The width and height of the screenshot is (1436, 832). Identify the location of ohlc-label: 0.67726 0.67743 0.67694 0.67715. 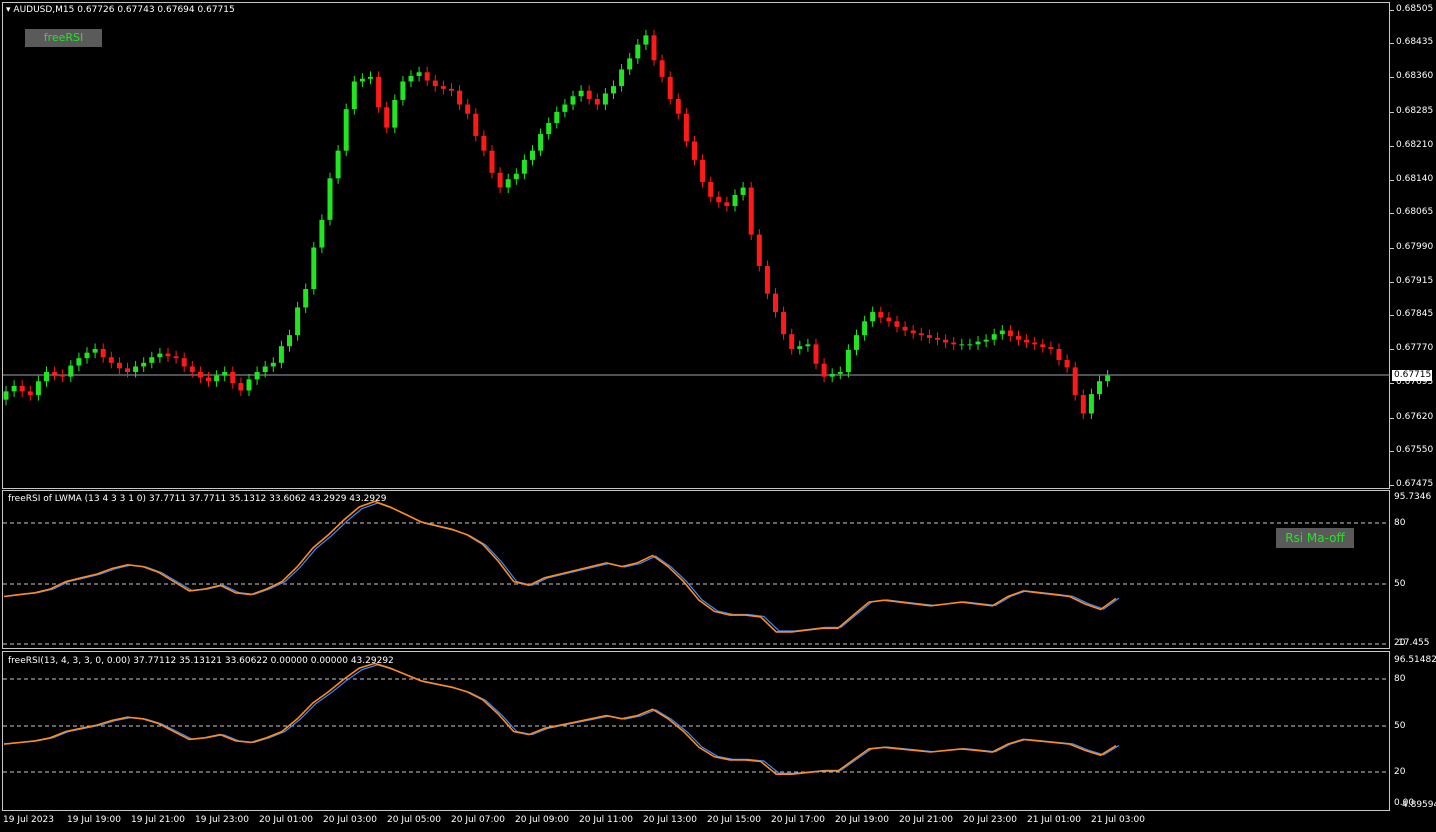
(156, 10).